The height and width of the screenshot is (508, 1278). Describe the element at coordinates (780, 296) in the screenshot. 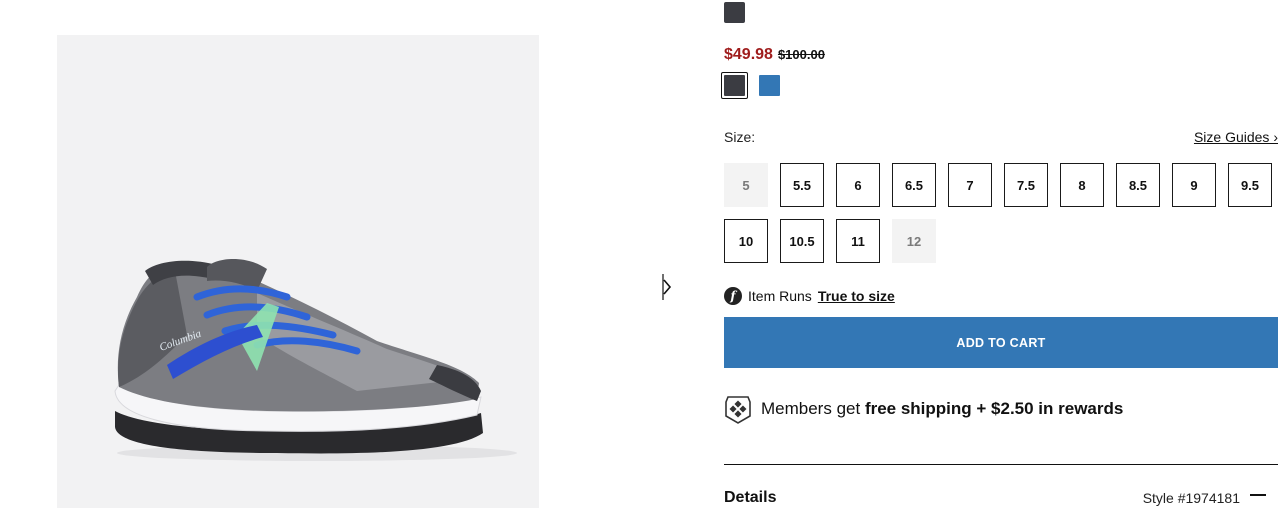

I see `fit-prefix: Item Runs` at that location.